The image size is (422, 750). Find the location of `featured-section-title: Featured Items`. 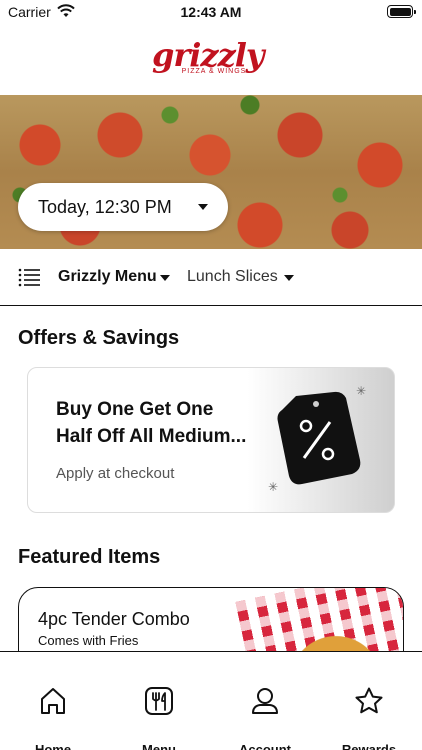

featured-section-title: Featured Items is located at coordinates (89, 557).